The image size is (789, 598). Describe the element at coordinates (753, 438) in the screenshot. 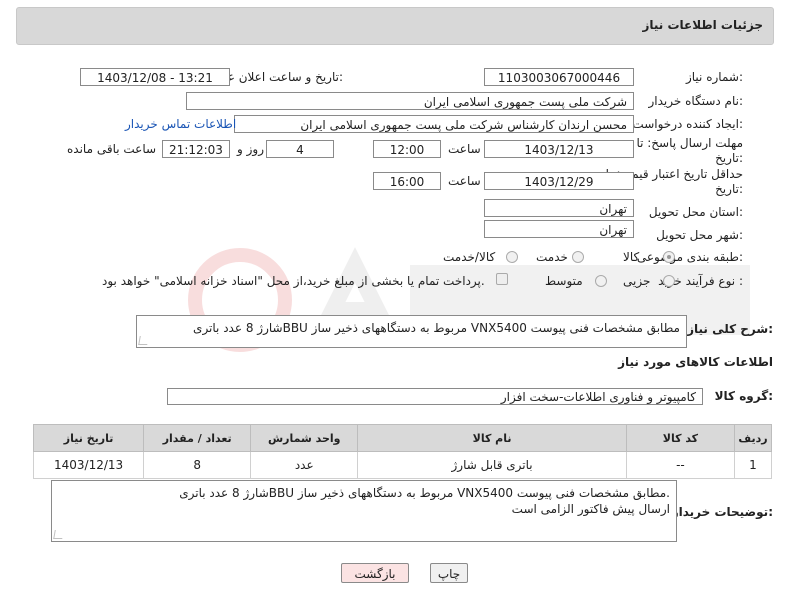

I see `col-row: ردیف` at that location.